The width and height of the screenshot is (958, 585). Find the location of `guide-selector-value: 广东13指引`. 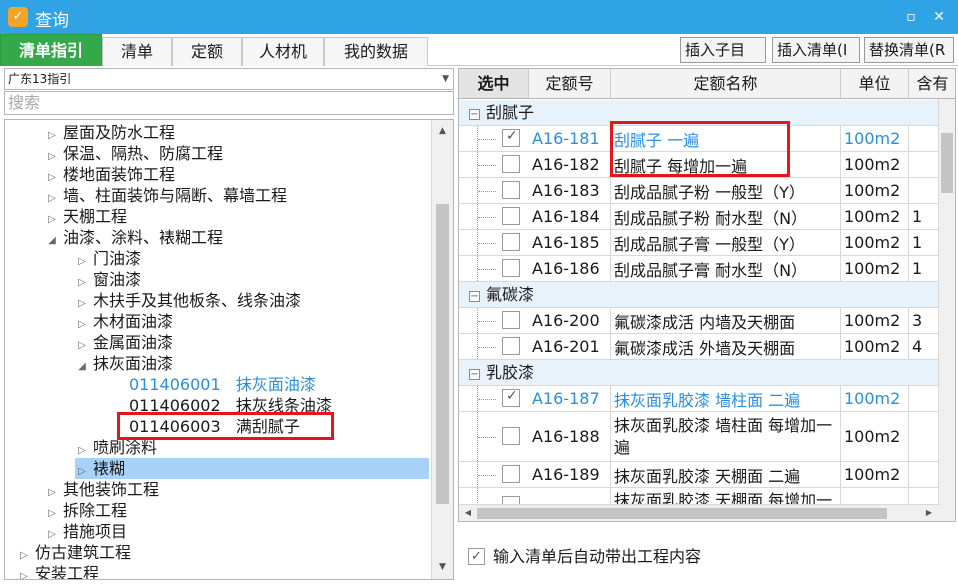

guide-selector-value: 广东13指引 is located at coordinates (40, 79).